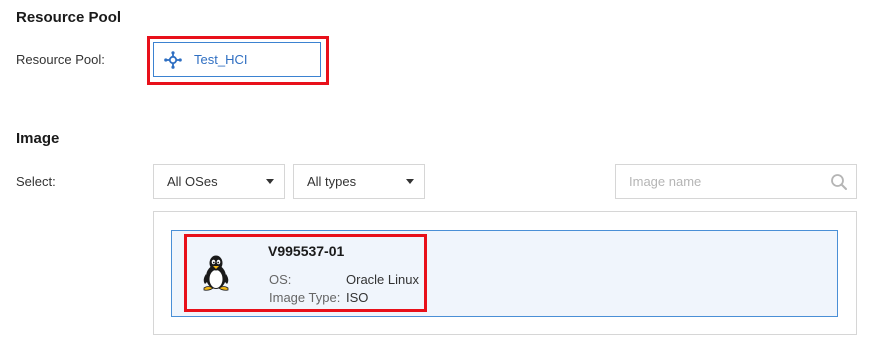 The height and width of the screenshot is (349, 872). I want to click on resource-pool-label: Resource Pool:, so click(60, 59).